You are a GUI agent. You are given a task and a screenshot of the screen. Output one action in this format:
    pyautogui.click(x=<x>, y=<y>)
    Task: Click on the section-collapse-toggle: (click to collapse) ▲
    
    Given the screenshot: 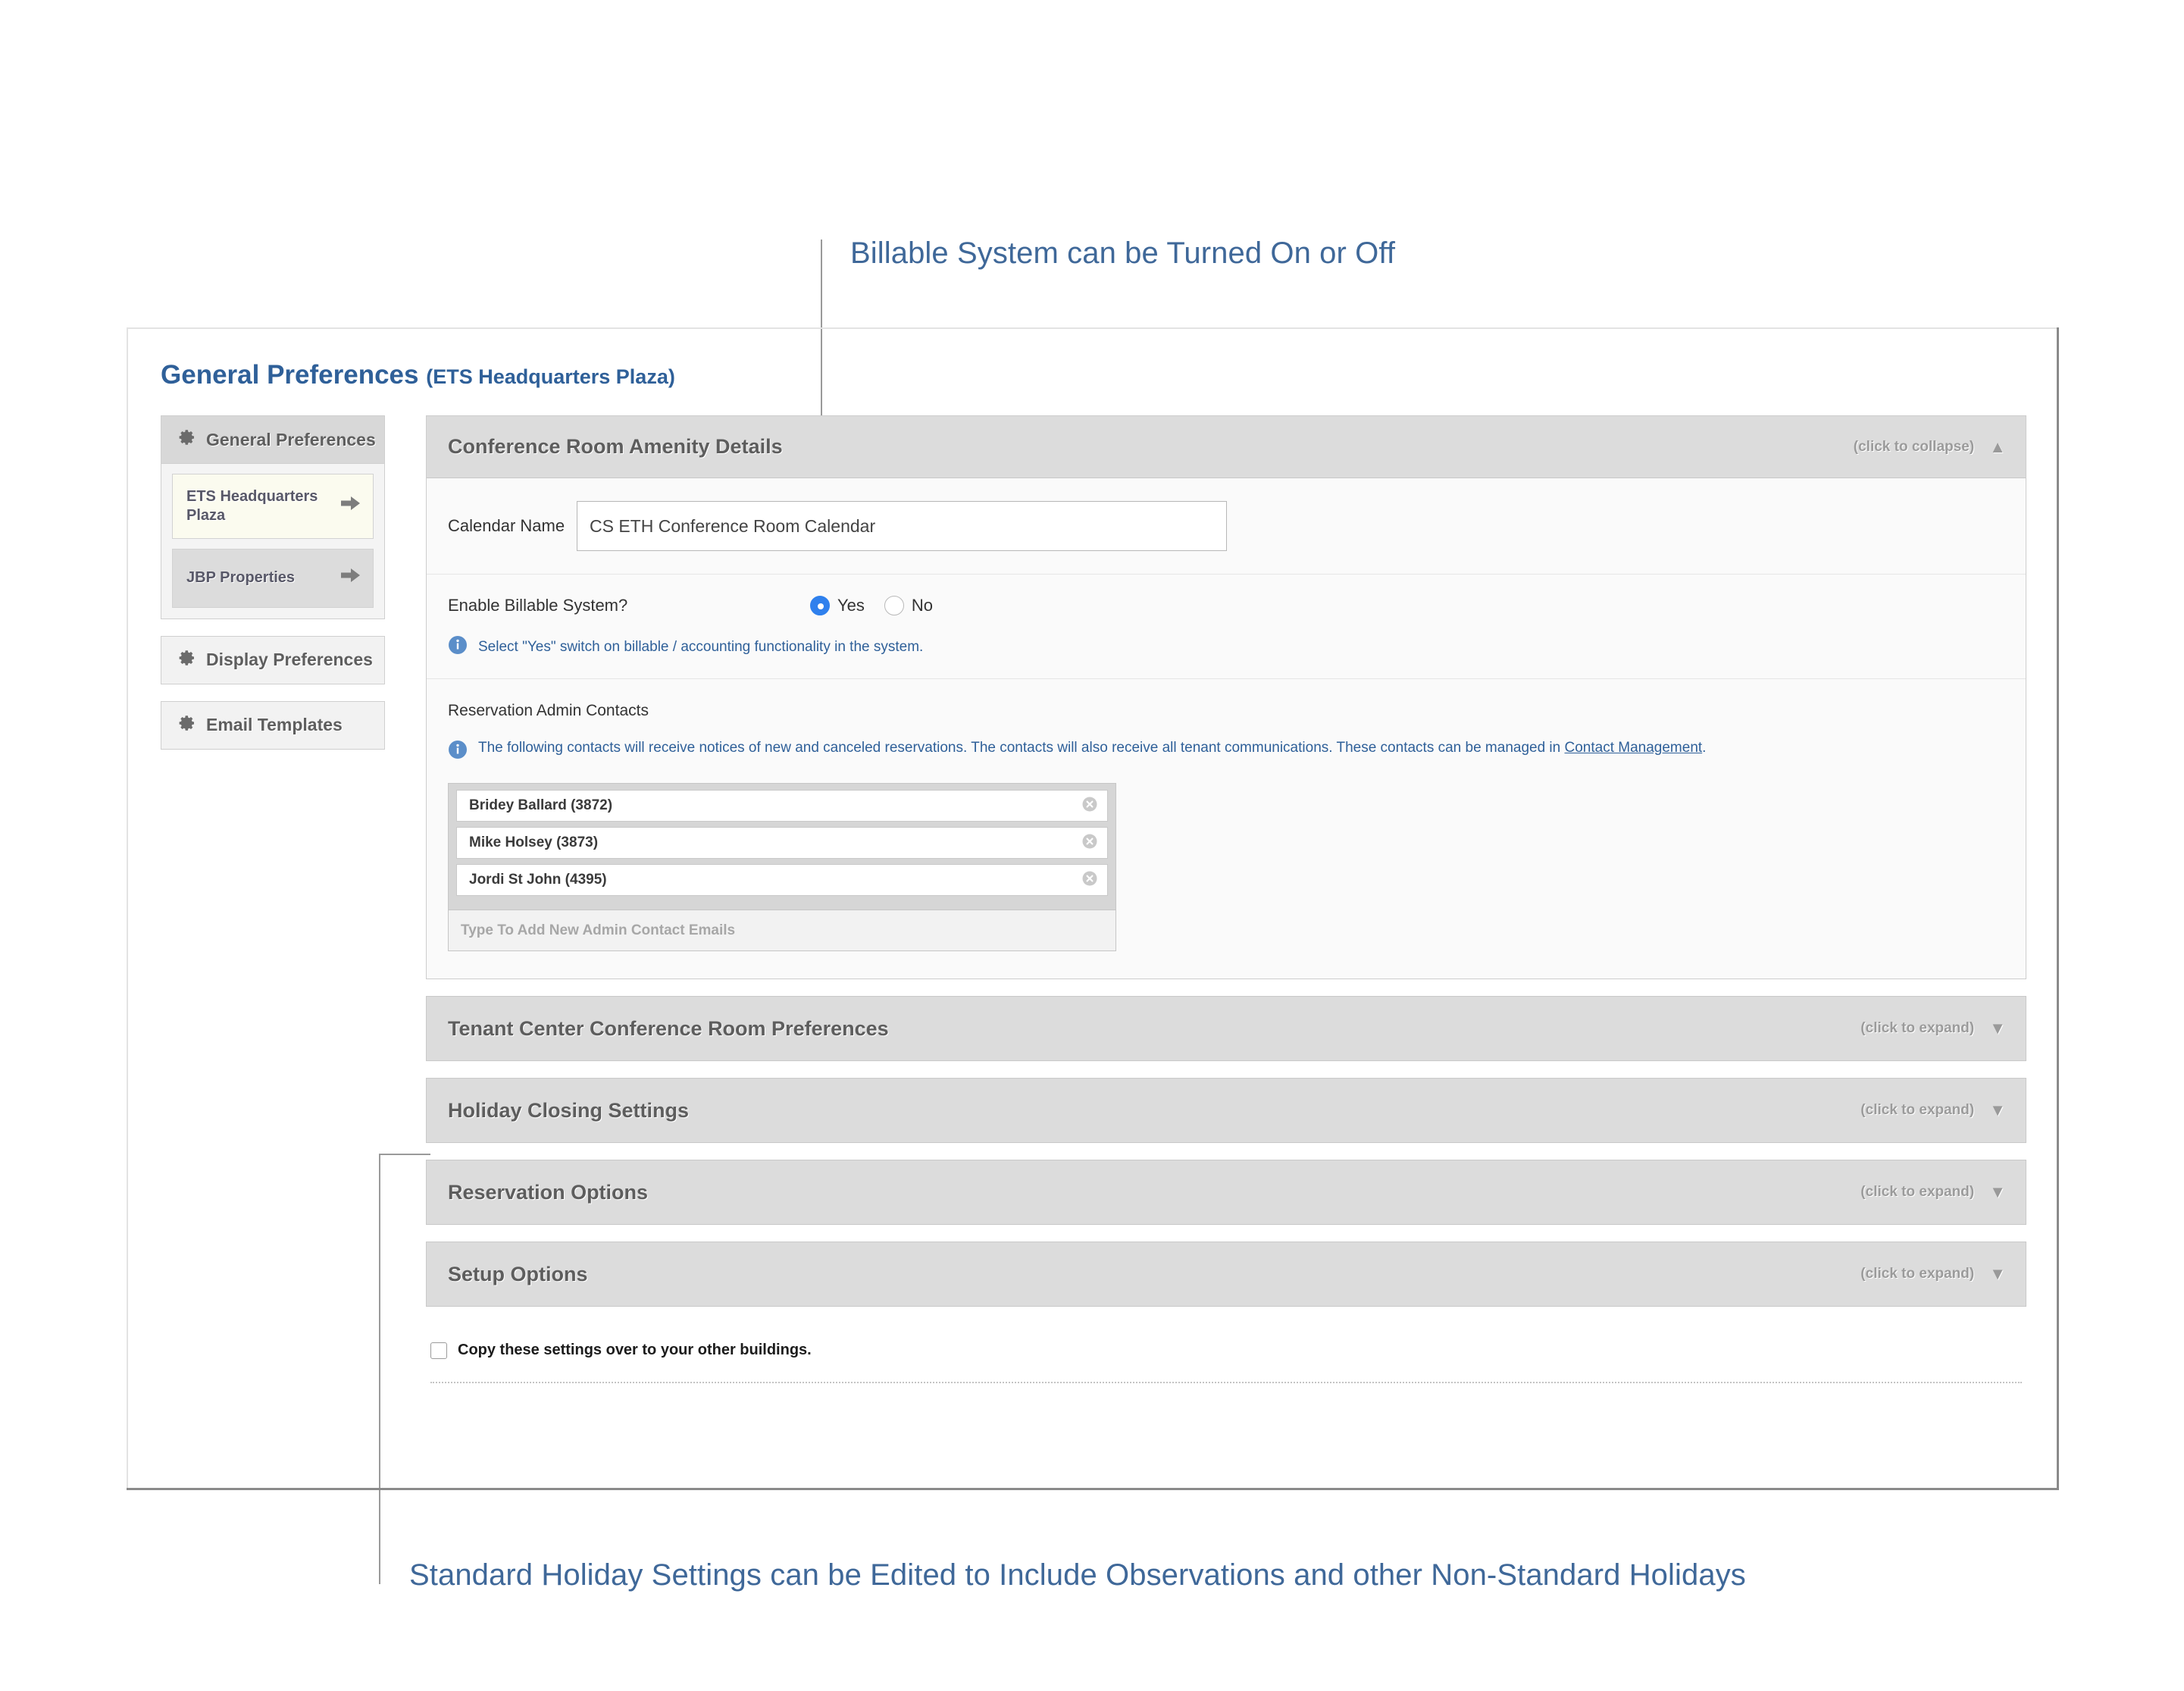 What is the action you would take?
    pyautogui.click(x=1929, y=447)
    